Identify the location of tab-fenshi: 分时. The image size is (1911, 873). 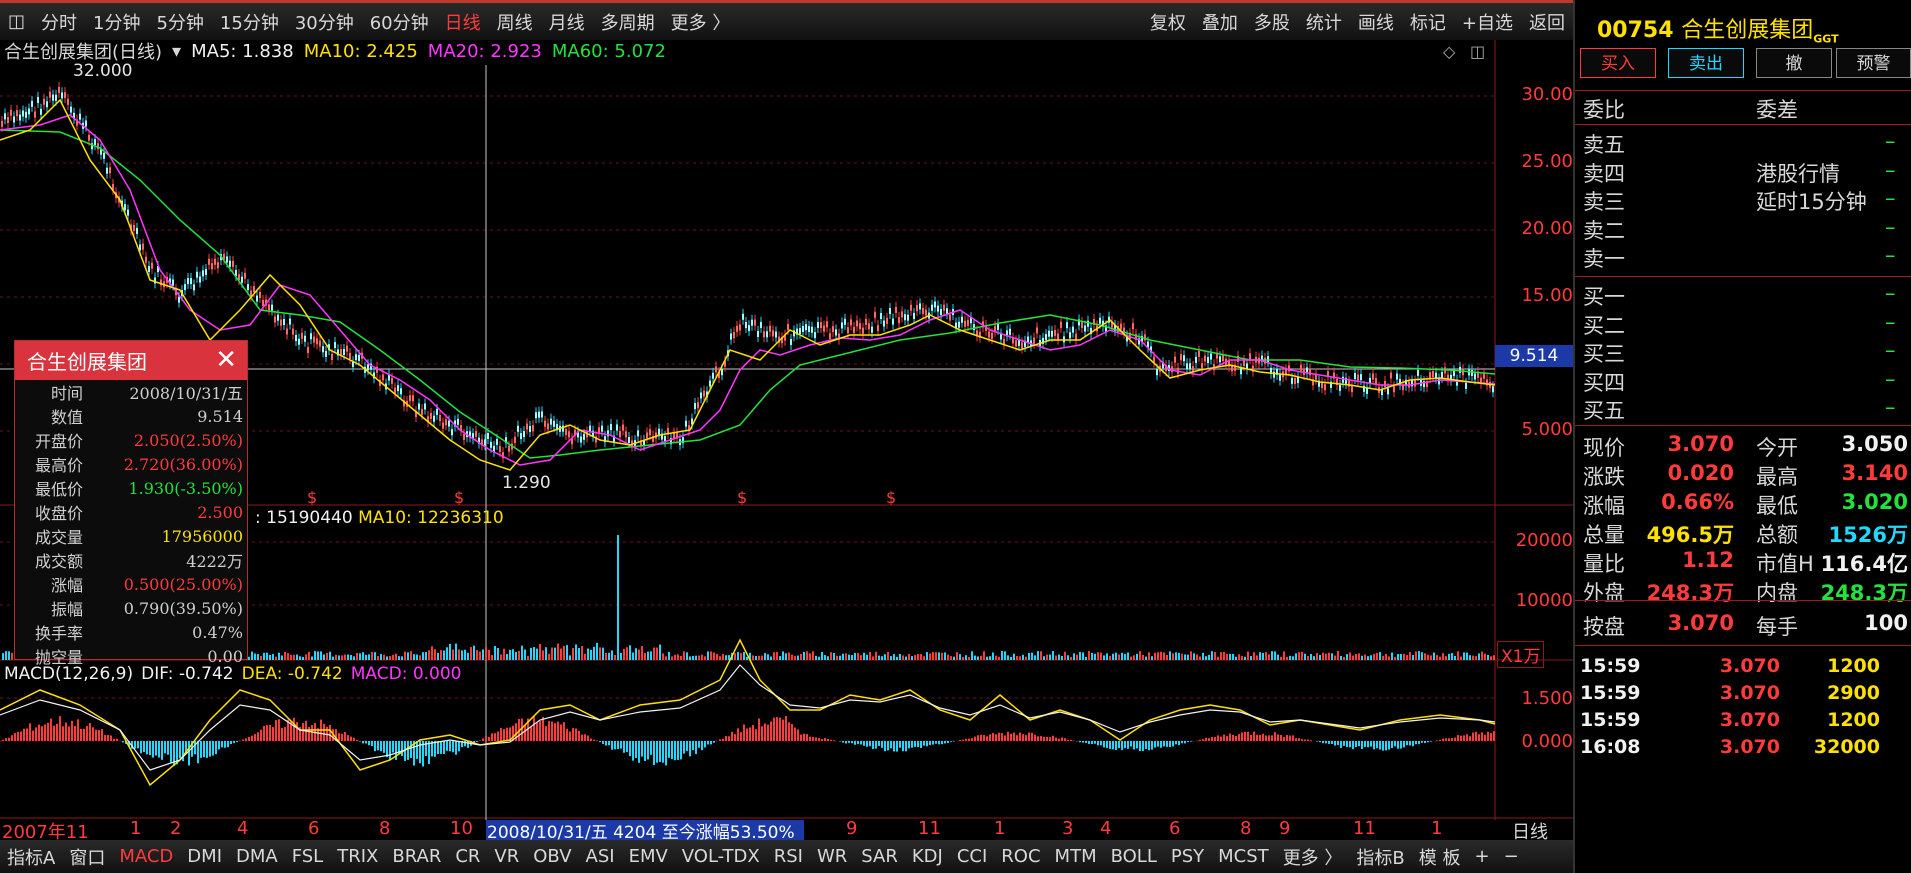
(59, 22).